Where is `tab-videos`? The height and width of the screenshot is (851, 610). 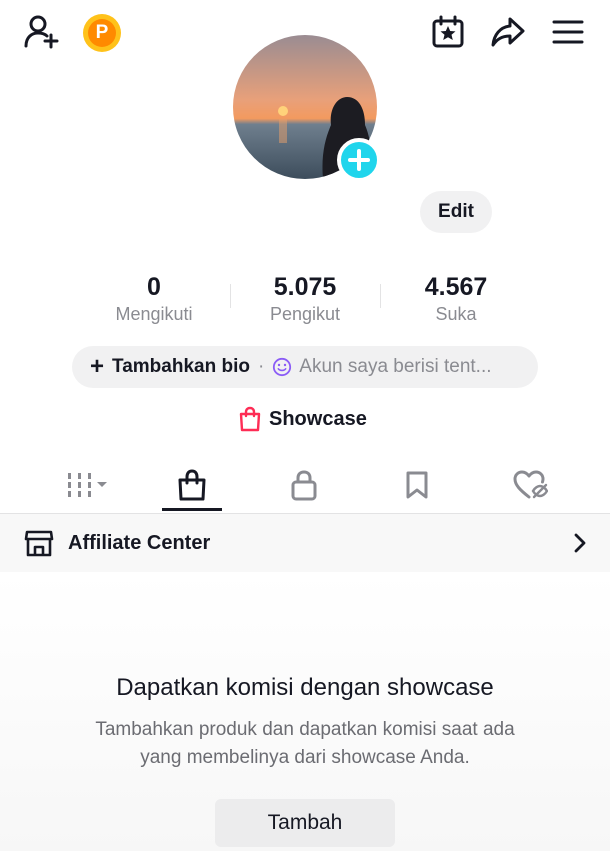 tab-videos is located at coordinates (86, 485).